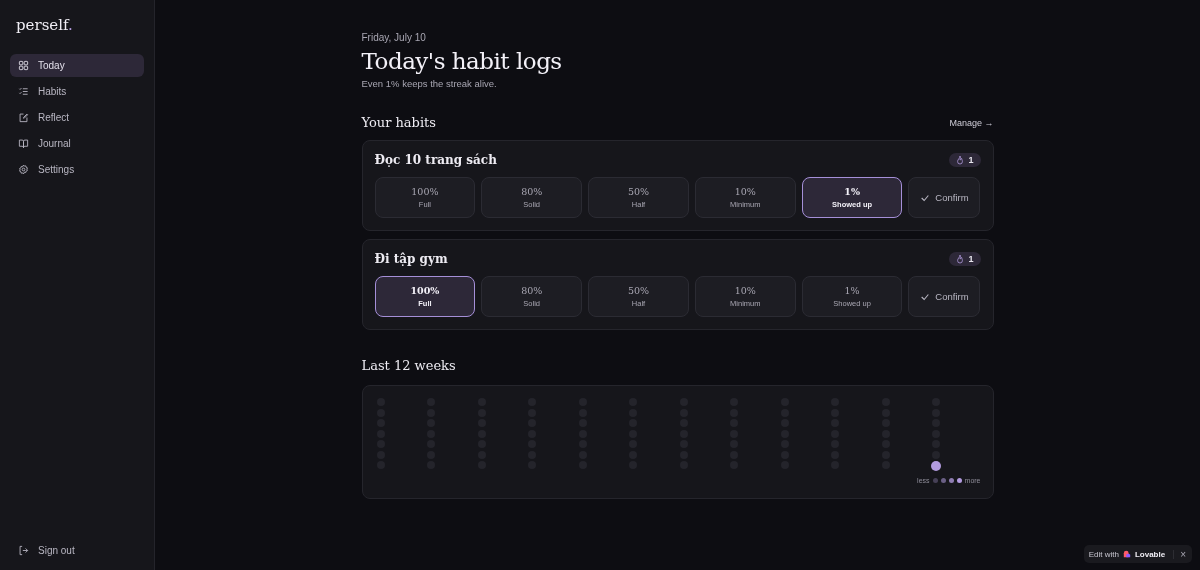 This screenshot has width=1200, height=570. What do you see at coordinates (77, 91) in the screenshot?
I see `nav-item: Habits` at bounding box center [77, 91].